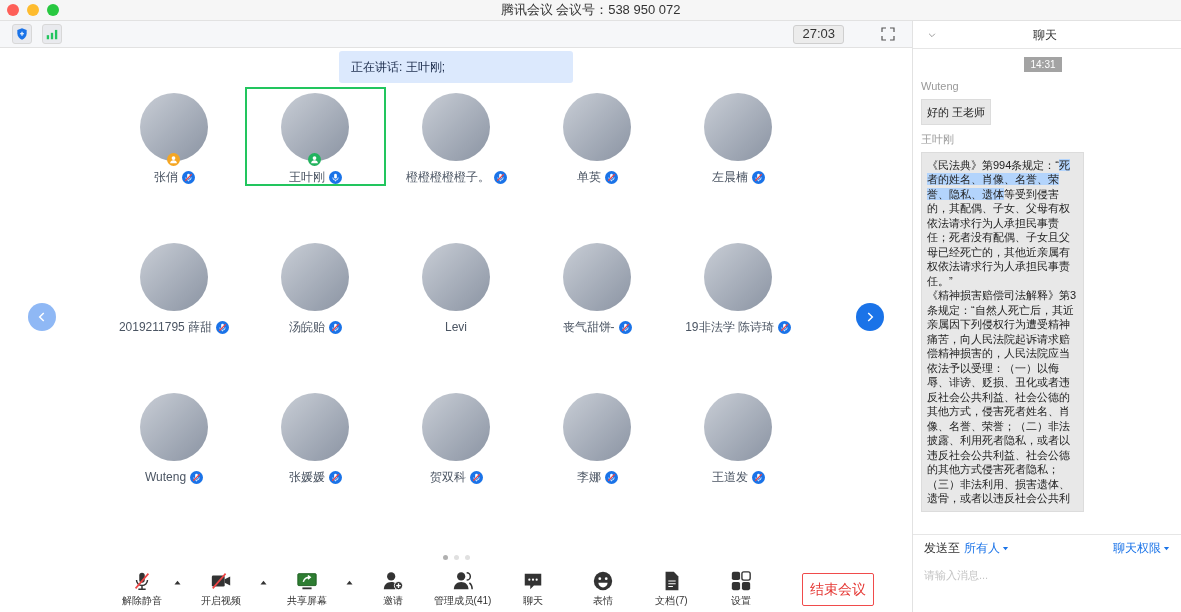 The height and width of the screenshot is (612, 1181). I want to click on participant-tile: 王道发, so click(738, 436).